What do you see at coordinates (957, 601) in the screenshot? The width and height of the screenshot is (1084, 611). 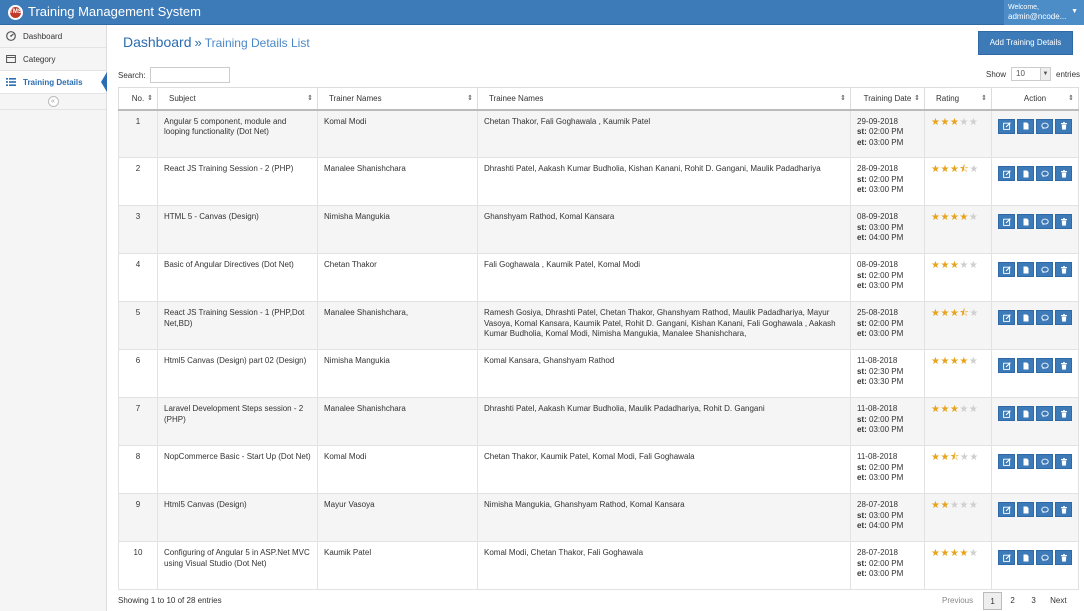 I see `pagination-previous: Previous` at bounding box center [957, 601].